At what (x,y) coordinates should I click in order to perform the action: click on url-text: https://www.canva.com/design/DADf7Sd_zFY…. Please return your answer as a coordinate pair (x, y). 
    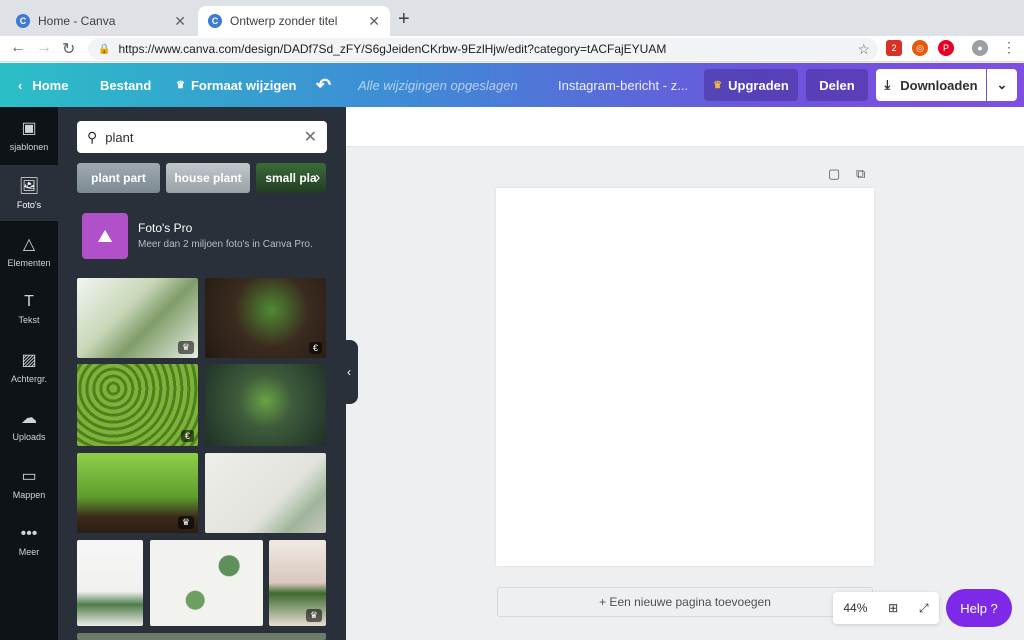
    Looking at the image, I should click on (392, 49).